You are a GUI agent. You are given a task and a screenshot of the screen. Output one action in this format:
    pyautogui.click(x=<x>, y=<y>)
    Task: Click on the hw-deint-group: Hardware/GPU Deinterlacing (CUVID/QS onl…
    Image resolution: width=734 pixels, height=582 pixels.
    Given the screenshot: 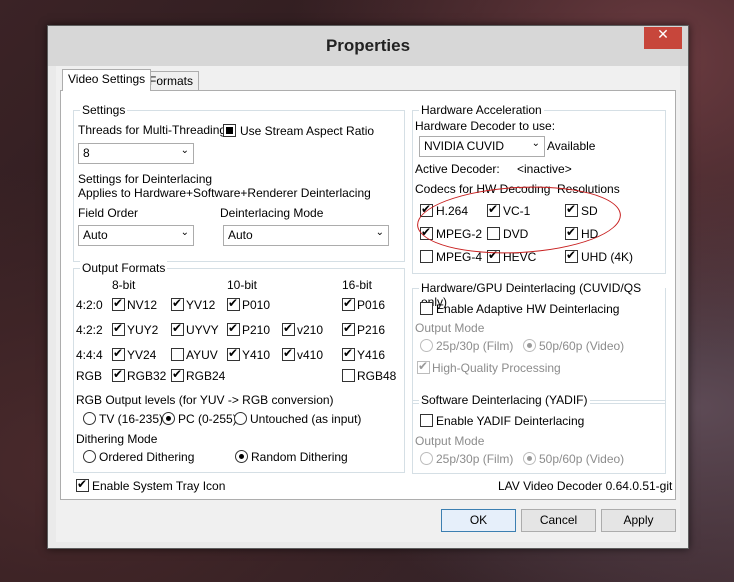 What is the action you would take?
    pyautogui.click(x=539, y=342)
    